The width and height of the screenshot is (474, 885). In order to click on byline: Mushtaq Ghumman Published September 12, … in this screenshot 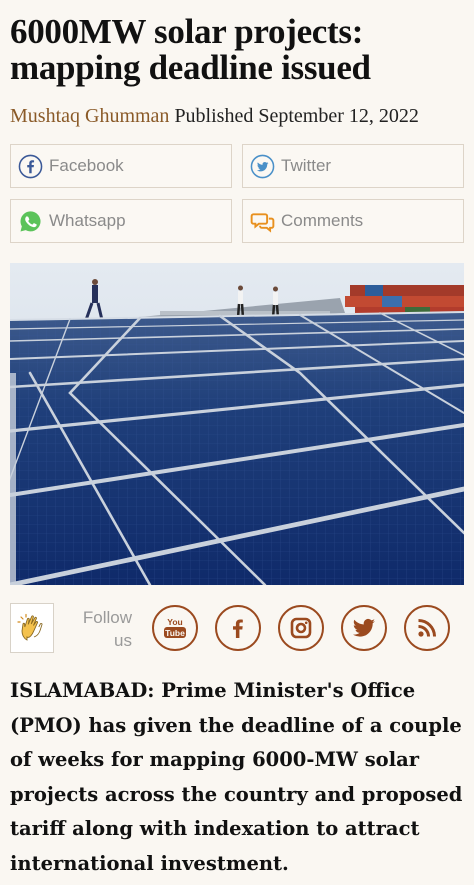, I will do `click(240, 116)`.